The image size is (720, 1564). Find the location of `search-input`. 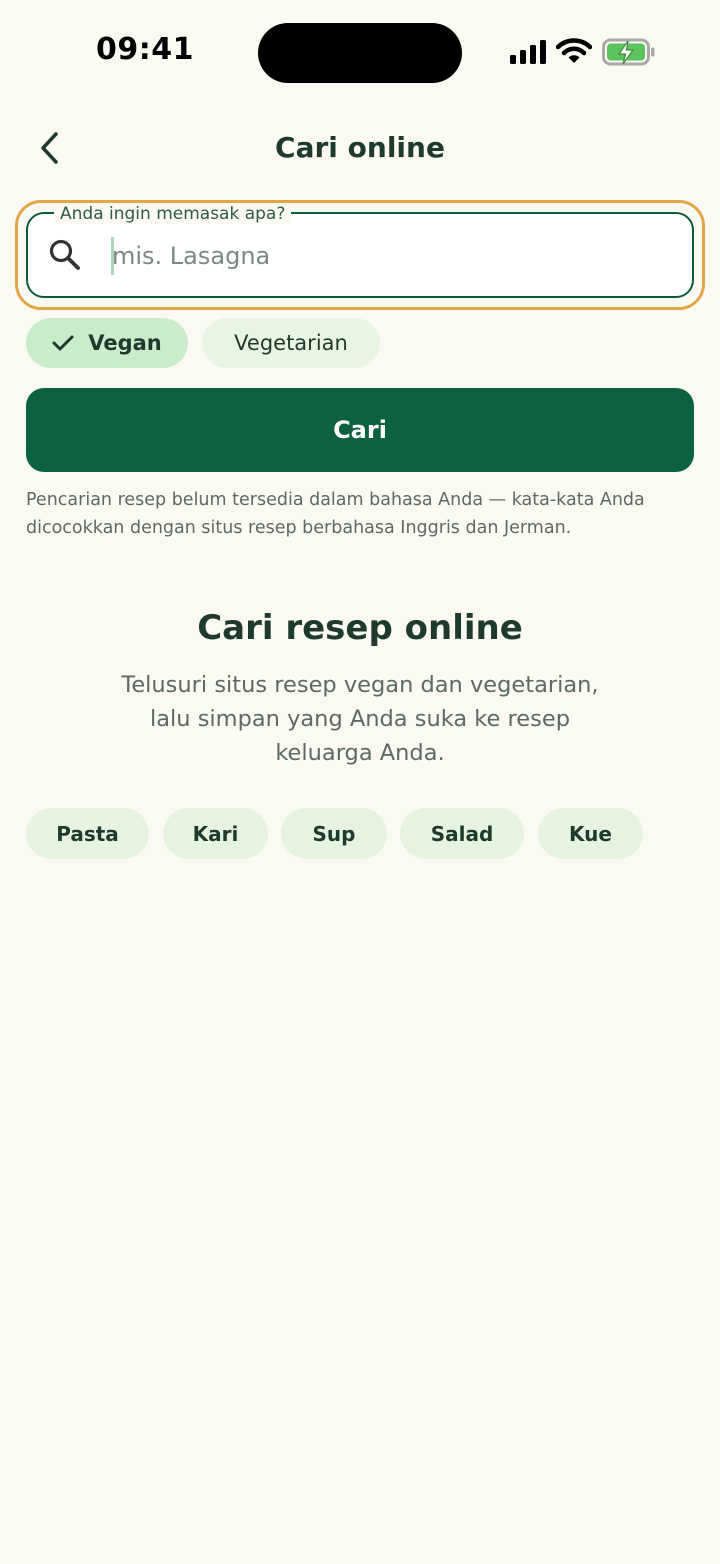

search-input is located at coordinates (392, 256).